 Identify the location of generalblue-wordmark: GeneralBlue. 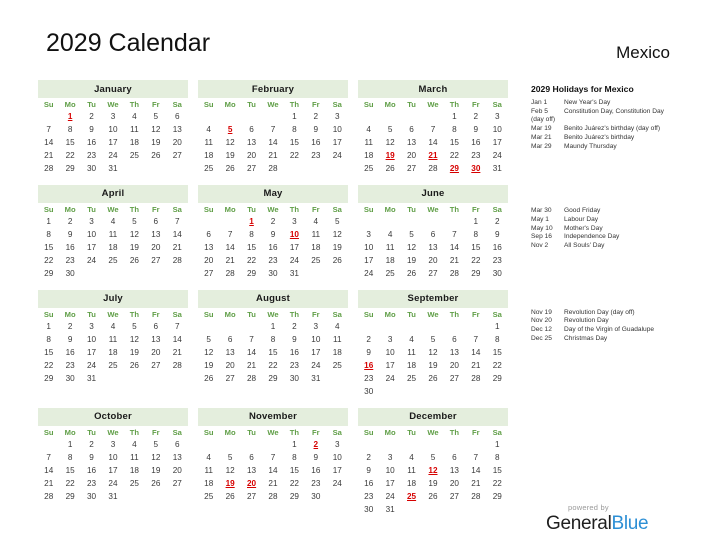
(611, 524).